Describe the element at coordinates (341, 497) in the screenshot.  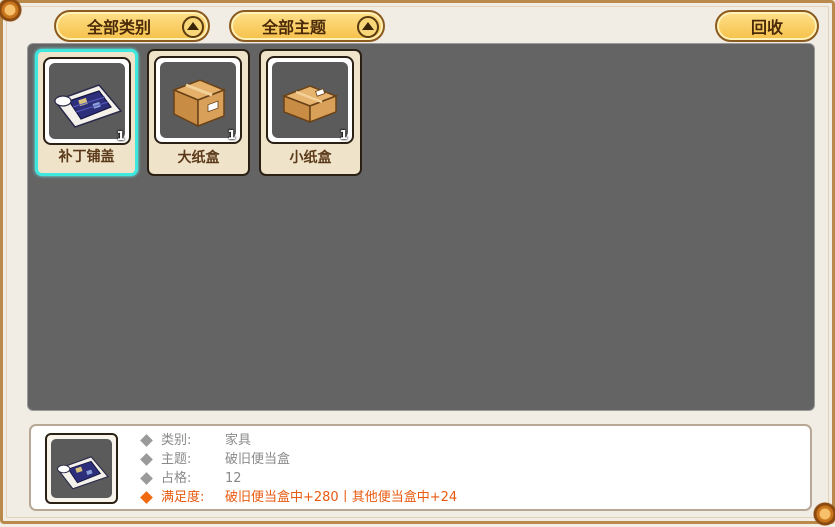
I see `detail-satisfaction-value: 破旧便当盒中+280丨其他便当盒中+24` at that location.